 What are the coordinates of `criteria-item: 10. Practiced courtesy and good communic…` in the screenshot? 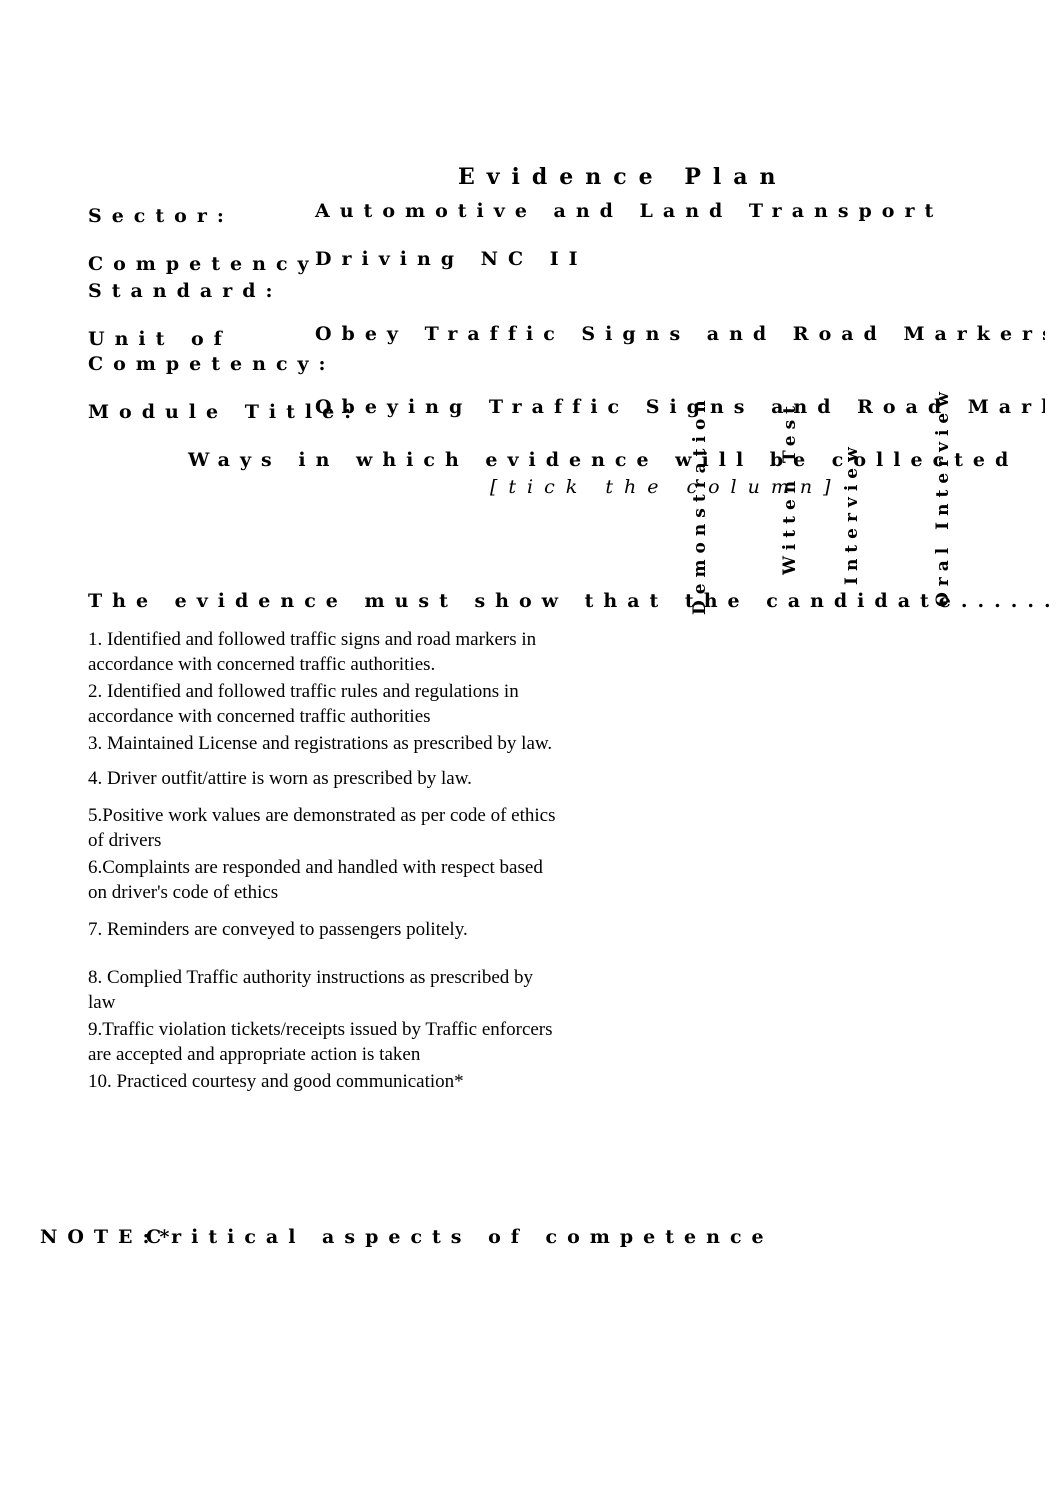 It's located at (276, 1081).